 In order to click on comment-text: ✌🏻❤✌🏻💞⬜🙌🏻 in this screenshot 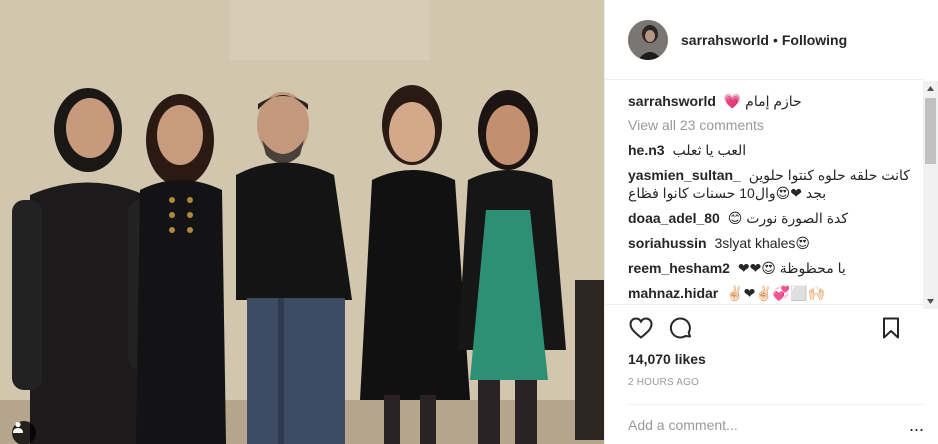, I will do `click(776, 293)`.